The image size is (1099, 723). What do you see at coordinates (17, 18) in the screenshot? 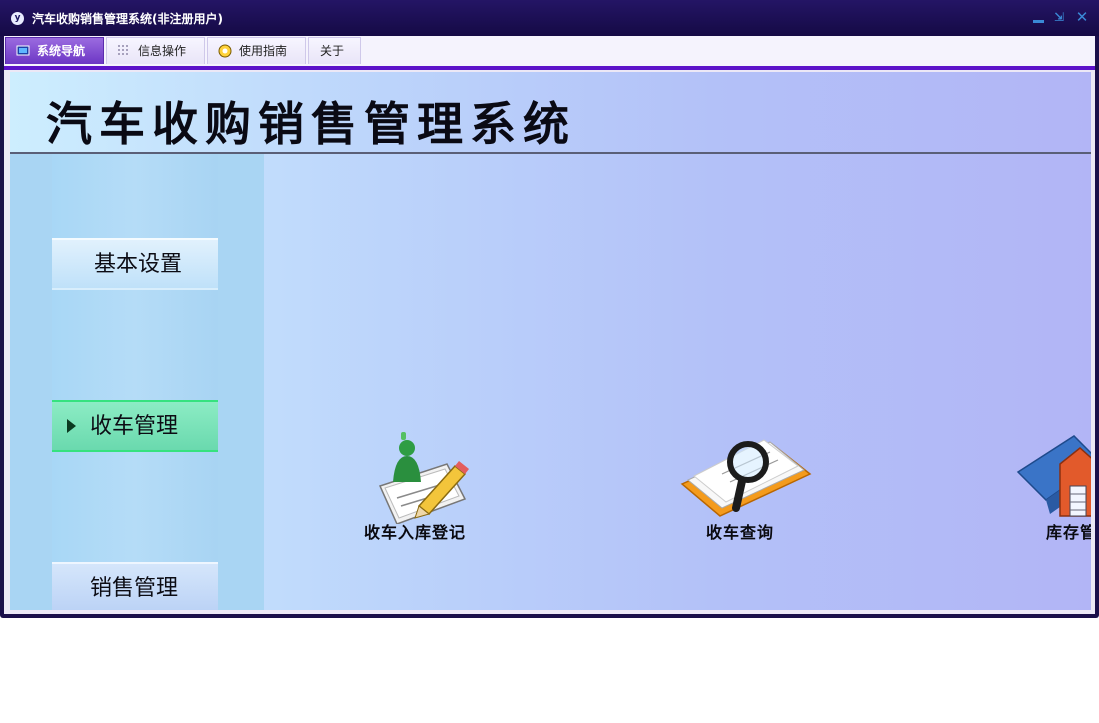
I see `app-logo-icon: y` at bounding box center [17, 18].